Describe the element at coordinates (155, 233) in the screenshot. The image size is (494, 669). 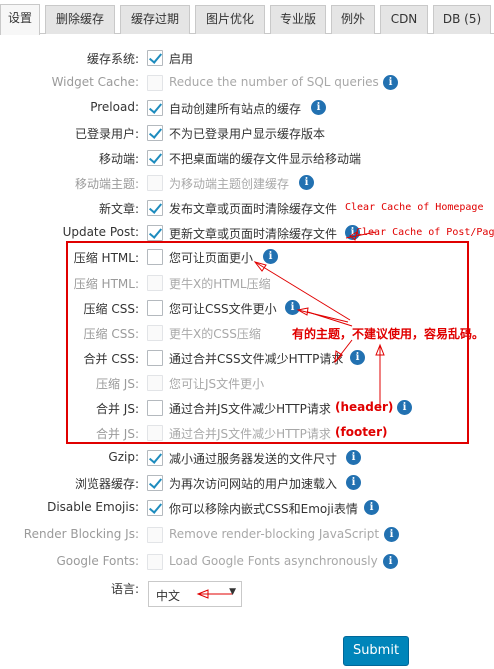
I see `update-post-checkbox` at that location.